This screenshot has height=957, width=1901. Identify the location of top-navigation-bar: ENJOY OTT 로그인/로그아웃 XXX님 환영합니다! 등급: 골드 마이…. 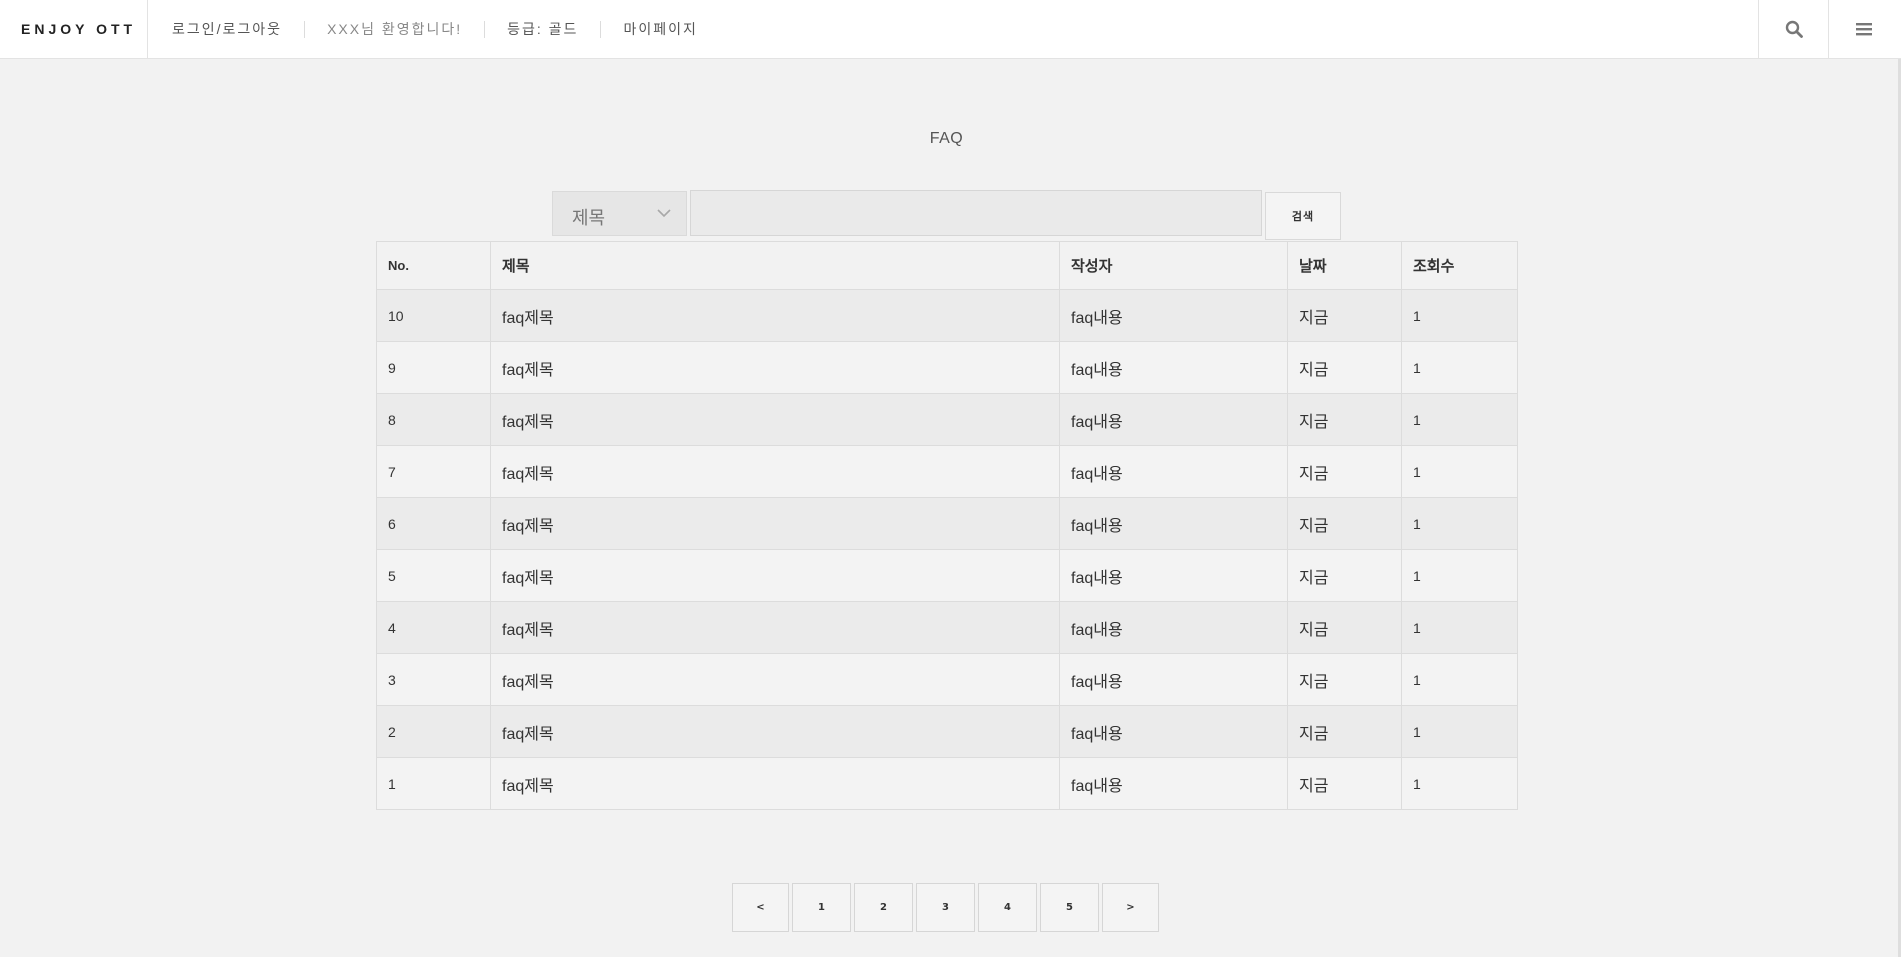
(950, 29).